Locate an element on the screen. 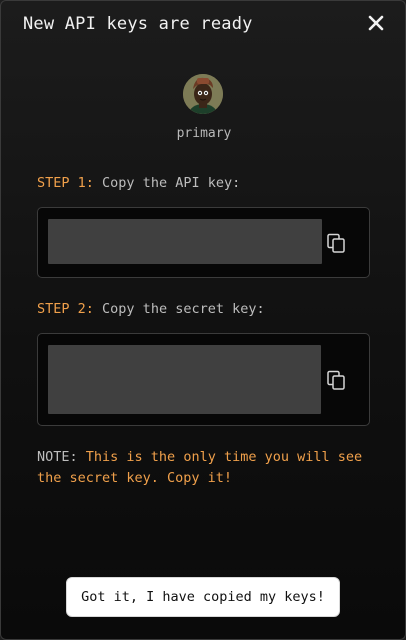  account-name: primary is located at coordinates (204, 133).